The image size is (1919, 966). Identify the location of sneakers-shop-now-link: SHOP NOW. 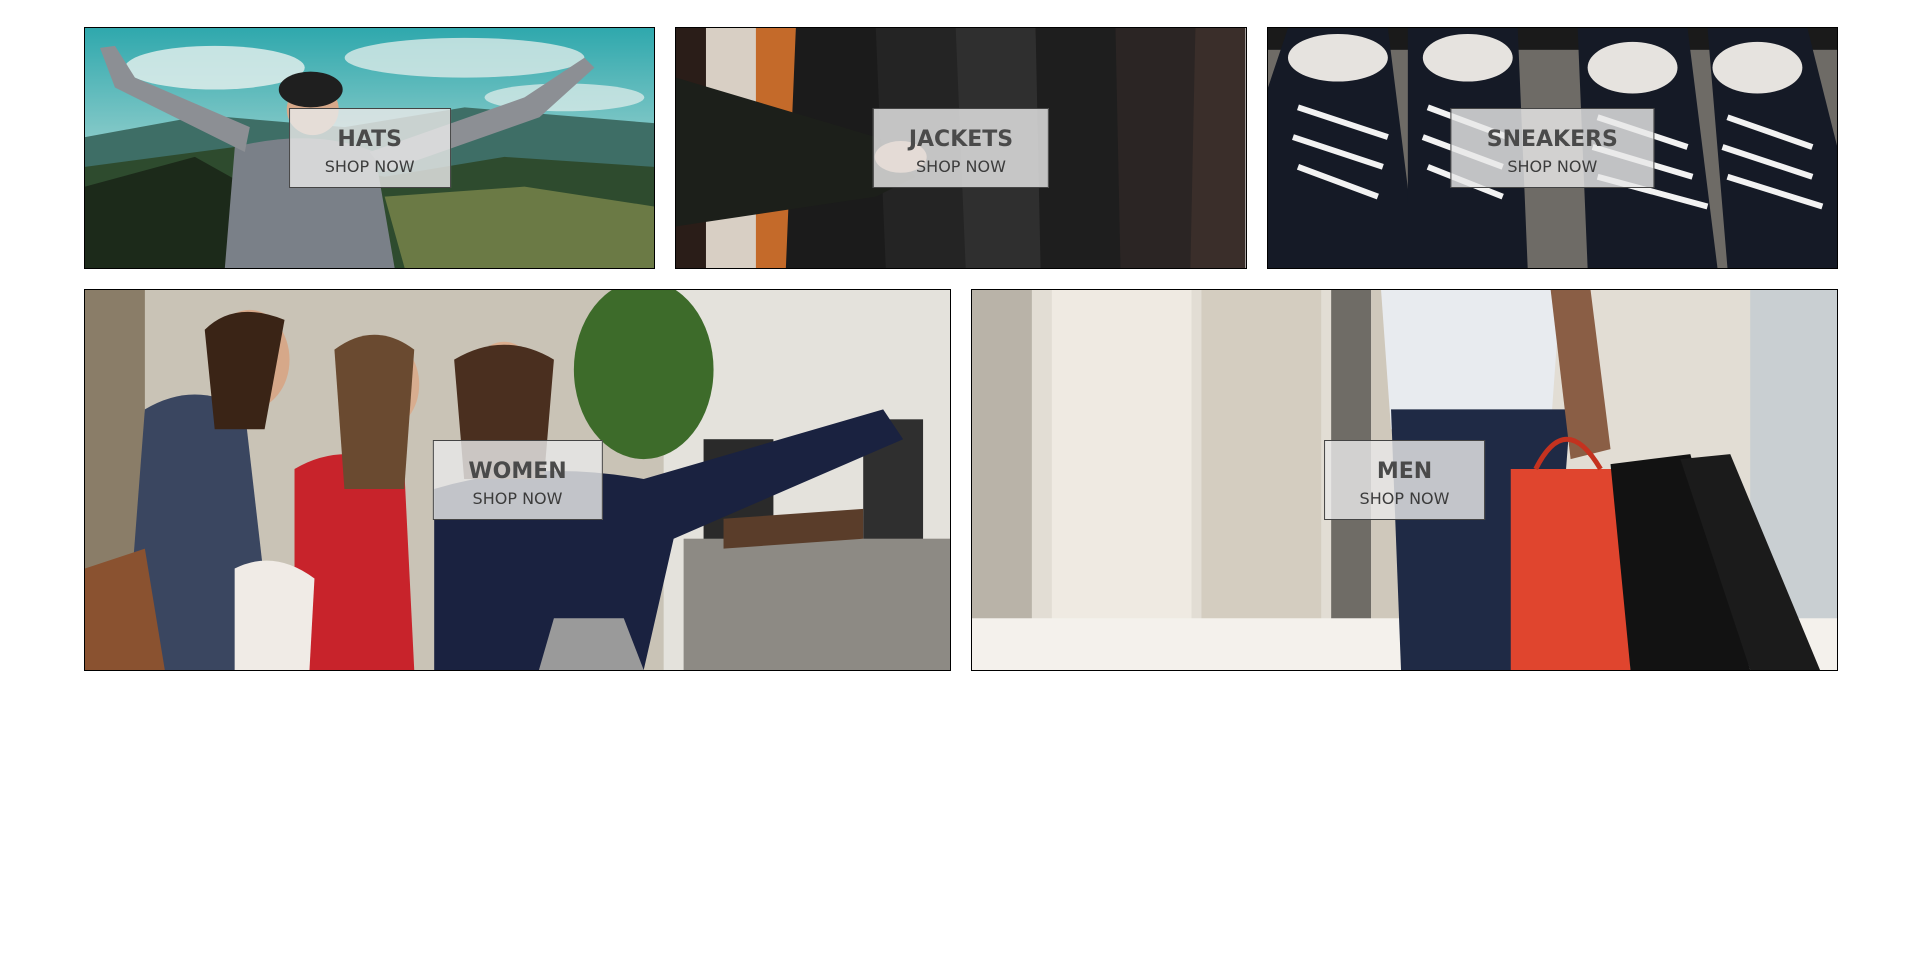
(1552, 167).